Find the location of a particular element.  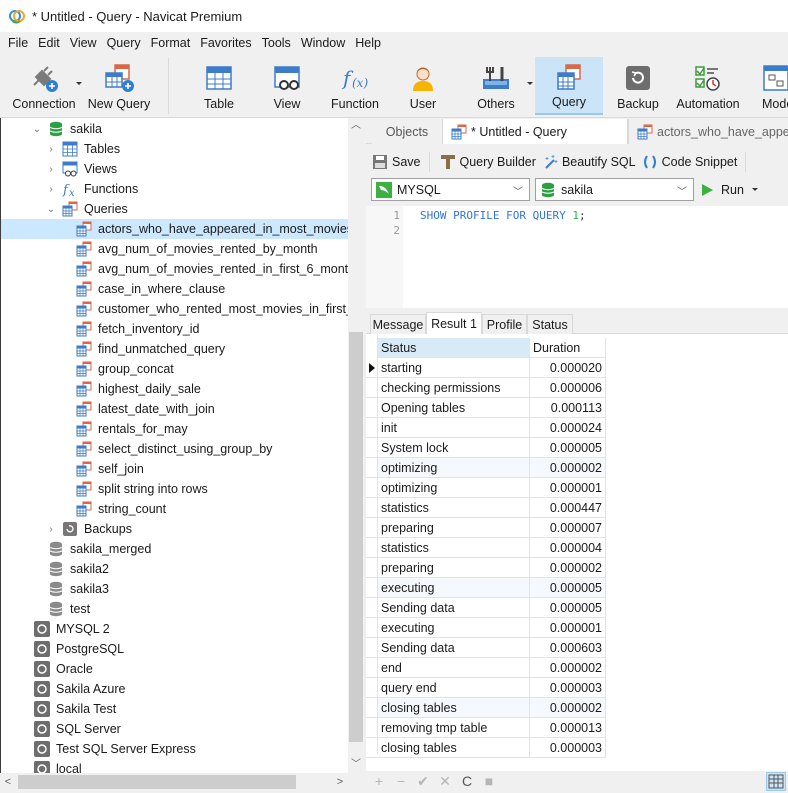

tab-objects: Objects is located at coordinates (407, 131).